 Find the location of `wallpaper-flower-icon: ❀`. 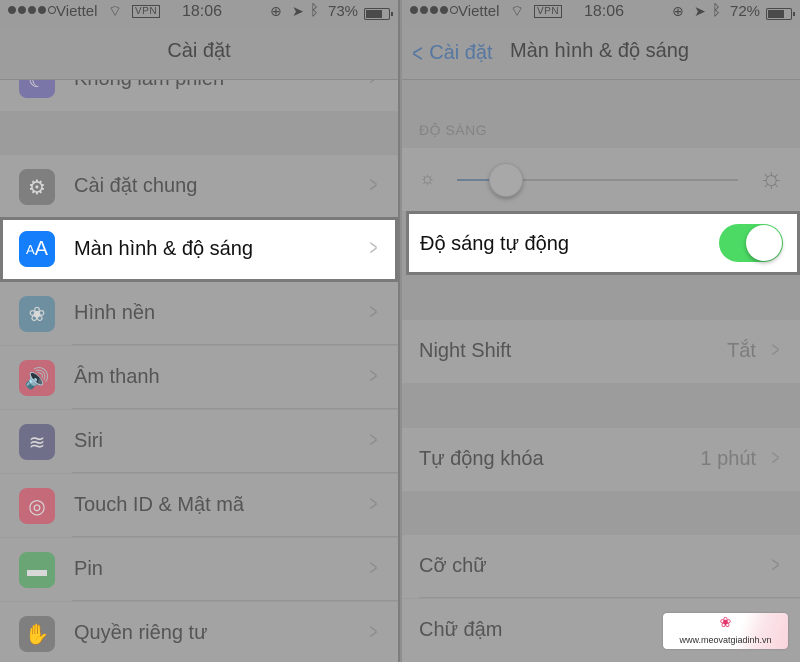

wallpaper-flower-icon: ❀ is located at coordinates (37, 314).